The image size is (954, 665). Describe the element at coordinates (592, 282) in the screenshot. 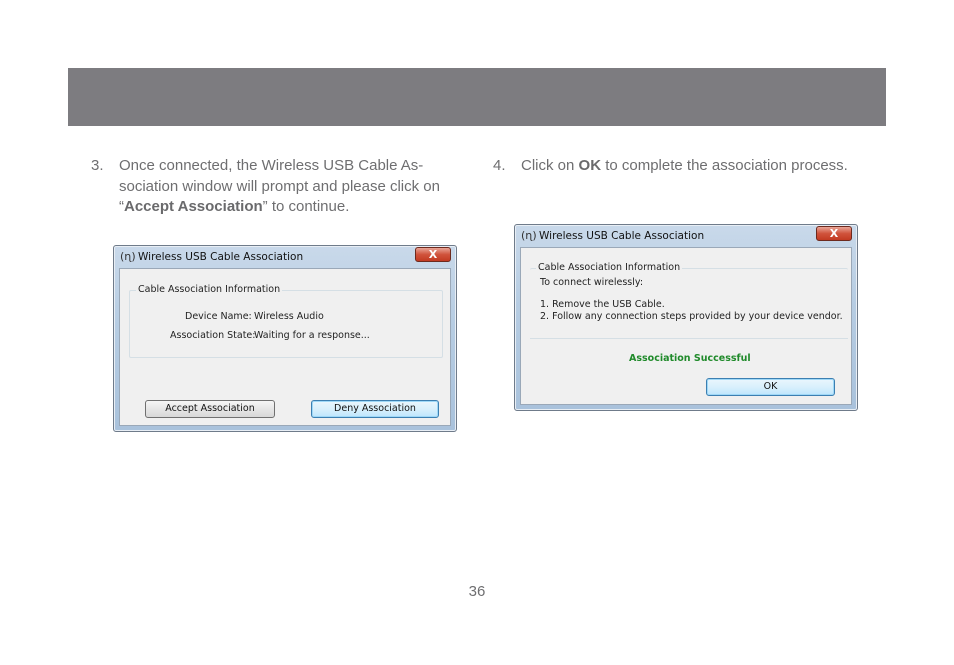

I see `instructions-heading: To connect wirelessly:` at that location.